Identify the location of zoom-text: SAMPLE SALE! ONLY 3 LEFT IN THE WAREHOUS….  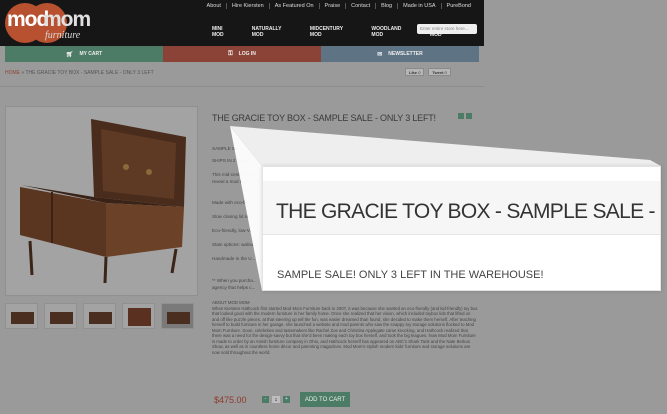
(410, 275).